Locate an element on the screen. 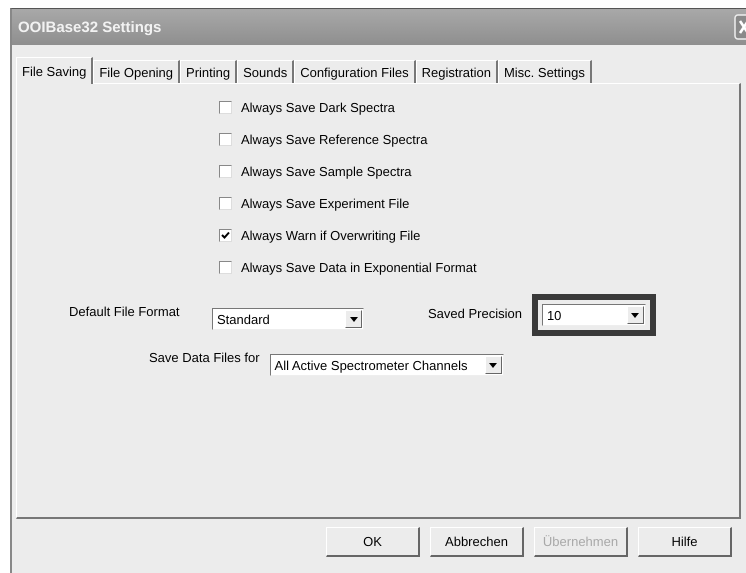 This screenshot has height=573, width=746. dropdown: Standard is located at coordinates (288, 319).